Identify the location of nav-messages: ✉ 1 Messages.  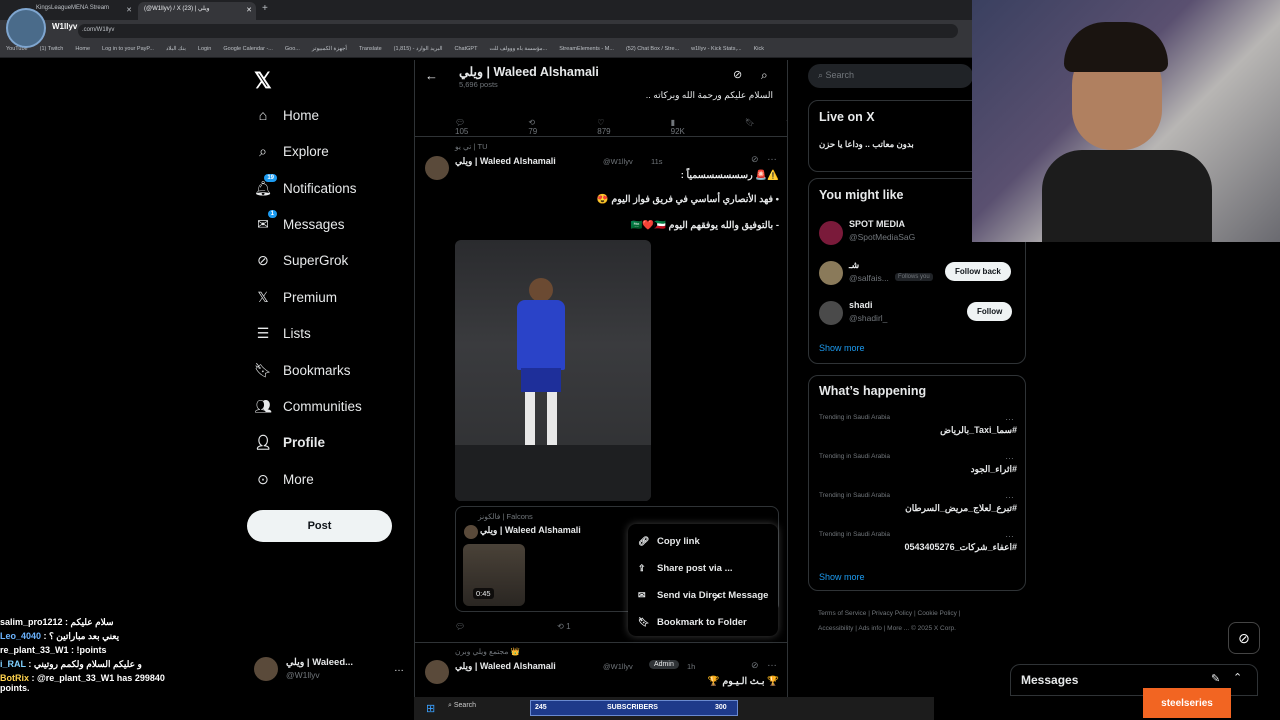
(299, 224).